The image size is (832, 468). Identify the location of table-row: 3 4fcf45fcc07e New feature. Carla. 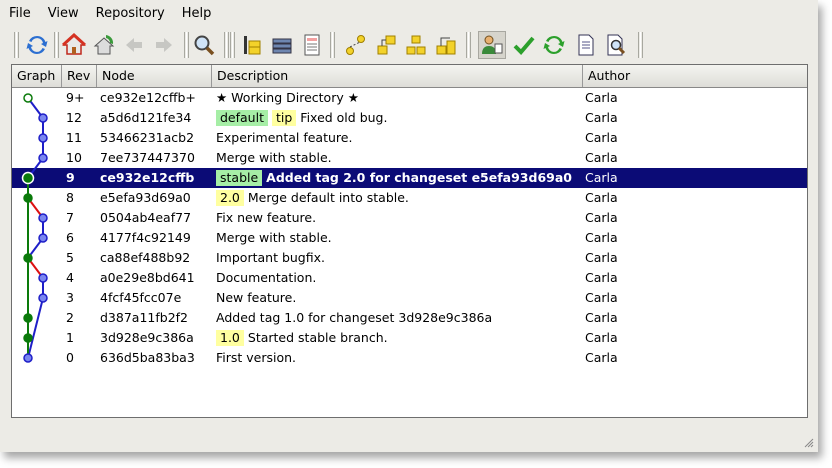
(409, 298).